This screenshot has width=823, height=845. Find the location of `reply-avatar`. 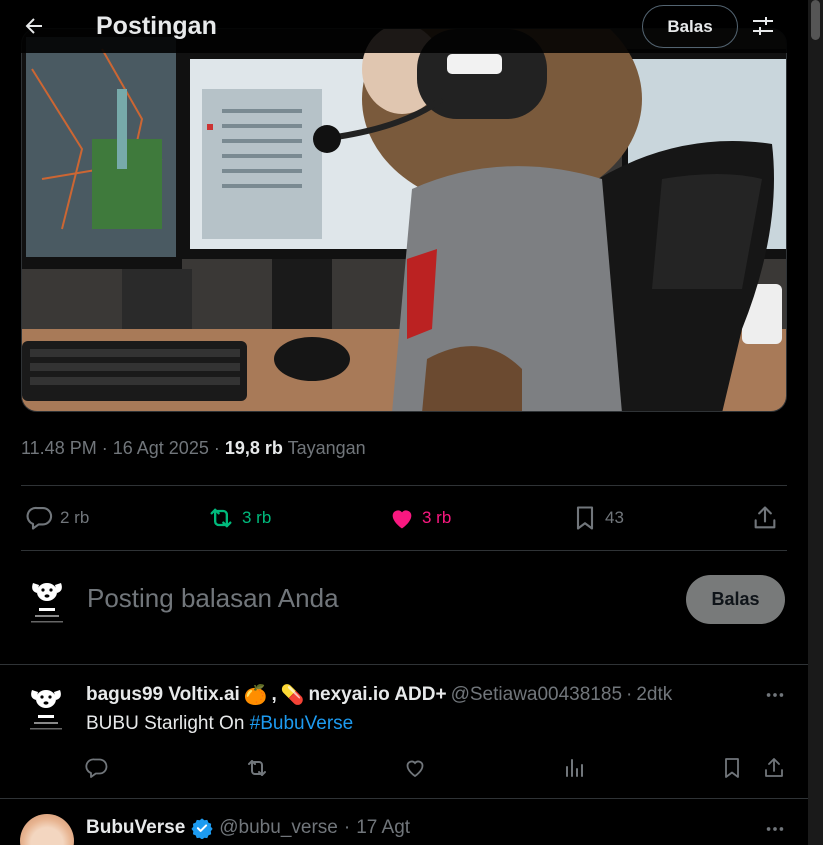

reply-avatar is located at coordinates (46, 708).